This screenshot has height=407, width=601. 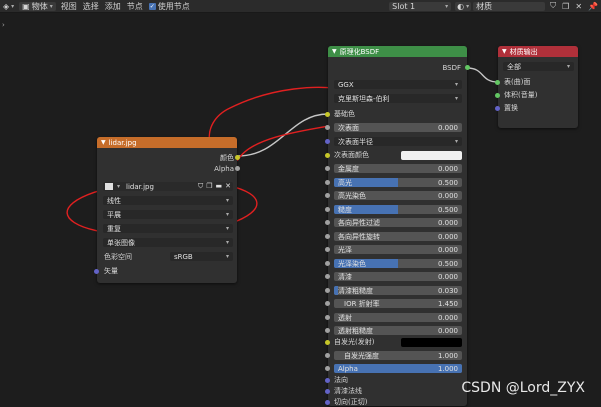 I want to click on socket-anisotropic-rotation-in, so click(x=327, y=236).